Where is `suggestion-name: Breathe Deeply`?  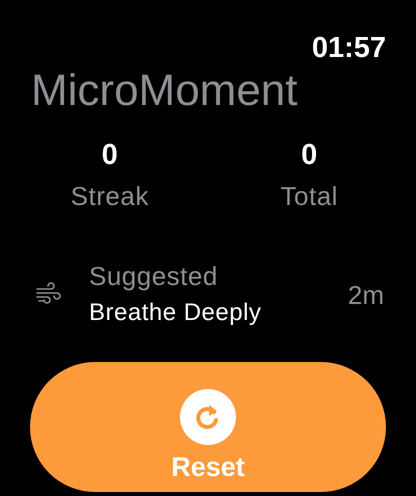
suggestion-name: Breathe Deeply is located at coordinates (175, 313).